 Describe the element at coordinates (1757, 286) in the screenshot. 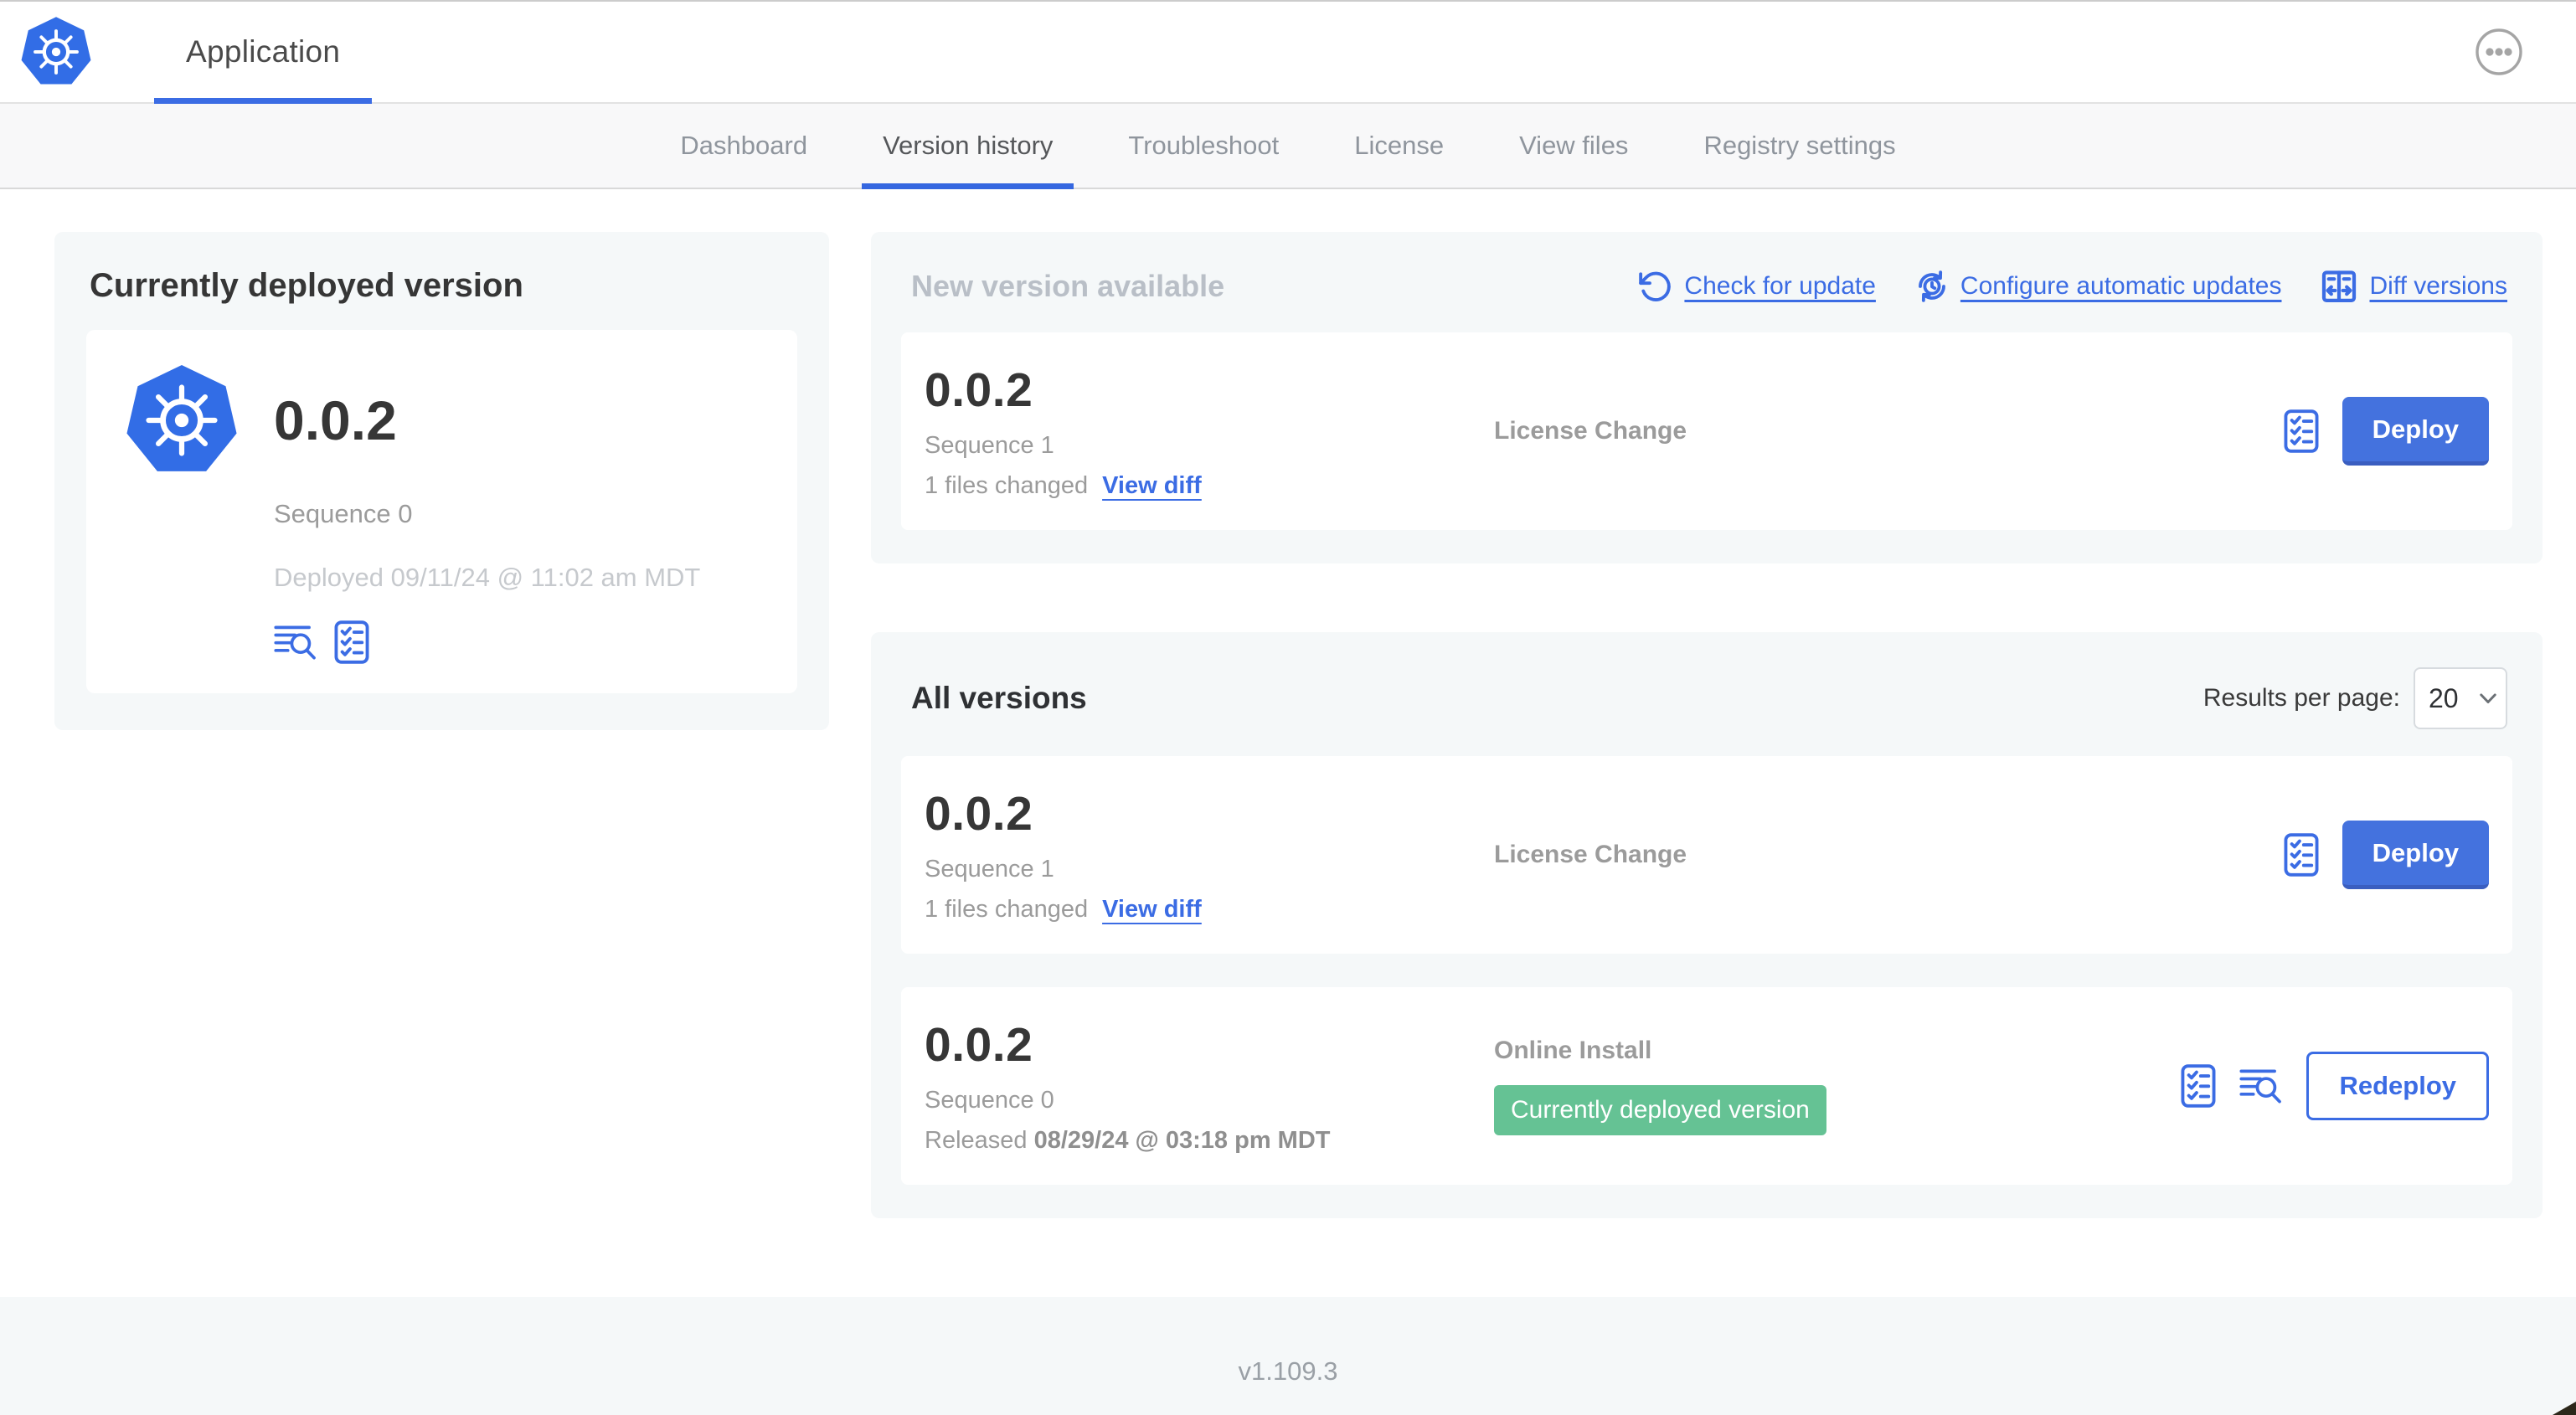

I see `check-for-update-link: Check for update` at that location.